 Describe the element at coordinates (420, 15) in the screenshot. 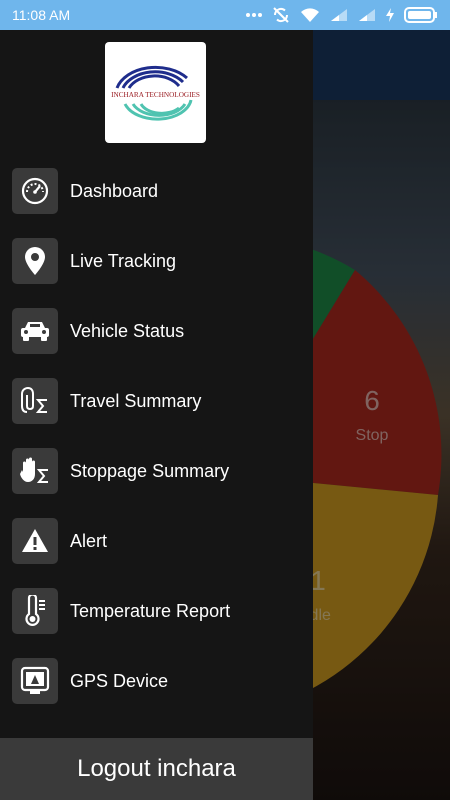

I see `battery-icon` at that location.